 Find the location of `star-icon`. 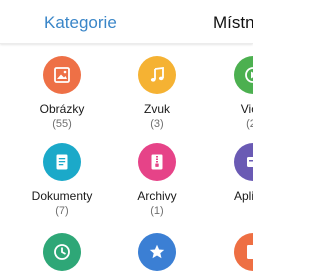

star-icon is located at coordinates (157, 252).